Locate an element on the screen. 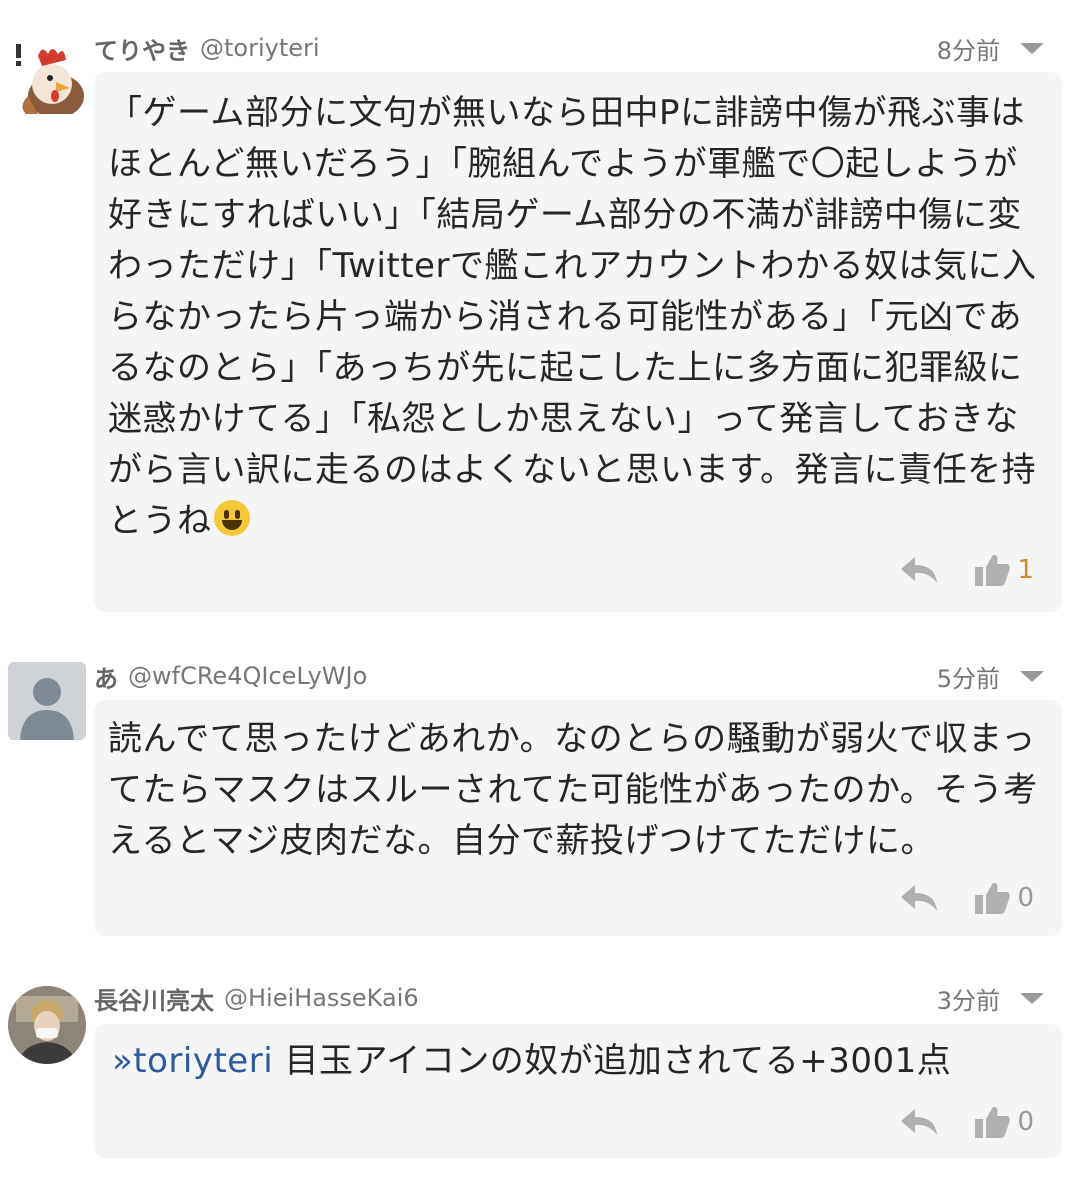  author-handle: @wfCRe4QIceLyWJo is located at coordinates (247, 676).